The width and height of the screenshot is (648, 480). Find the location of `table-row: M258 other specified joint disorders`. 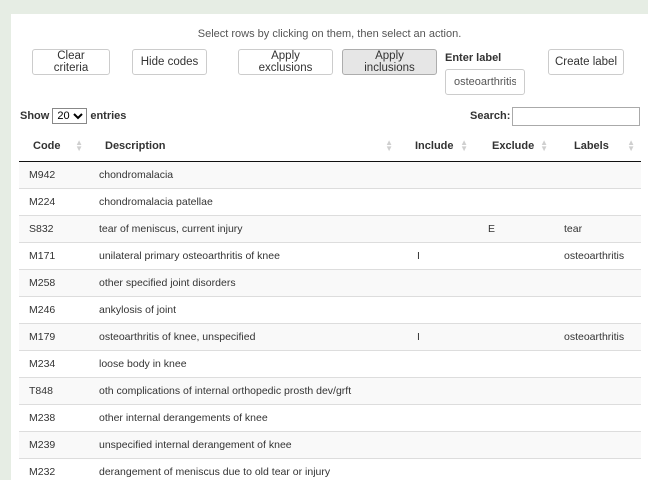

table-row: M258 other specified joint disorders is located at coordinates (330, 282).